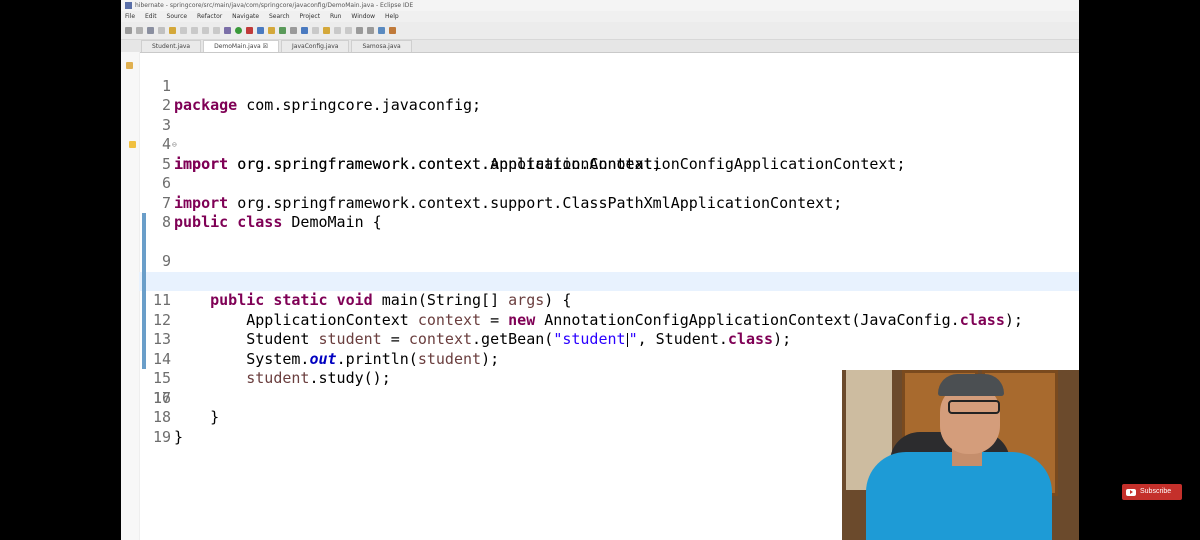 Image resolution: width=1200 pixels, height=540 pixels. I want to click on code-line-7: 7 public class DemoMain {, so click(609, 203).